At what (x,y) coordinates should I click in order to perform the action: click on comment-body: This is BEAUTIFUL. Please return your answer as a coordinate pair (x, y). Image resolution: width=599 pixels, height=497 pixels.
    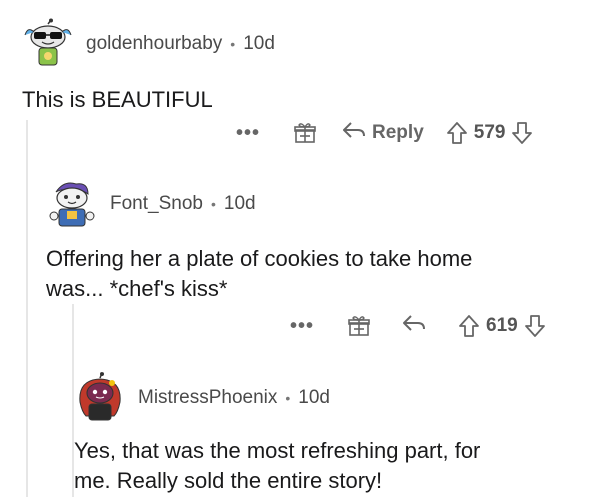
    Looking at the image, I should click on (302, 100).